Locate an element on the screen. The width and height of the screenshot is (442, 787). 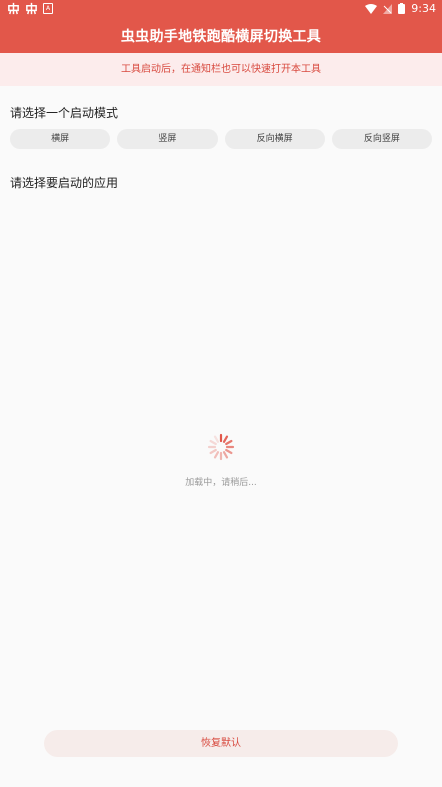
status-notifications: A is located at coordinates (30, 8).